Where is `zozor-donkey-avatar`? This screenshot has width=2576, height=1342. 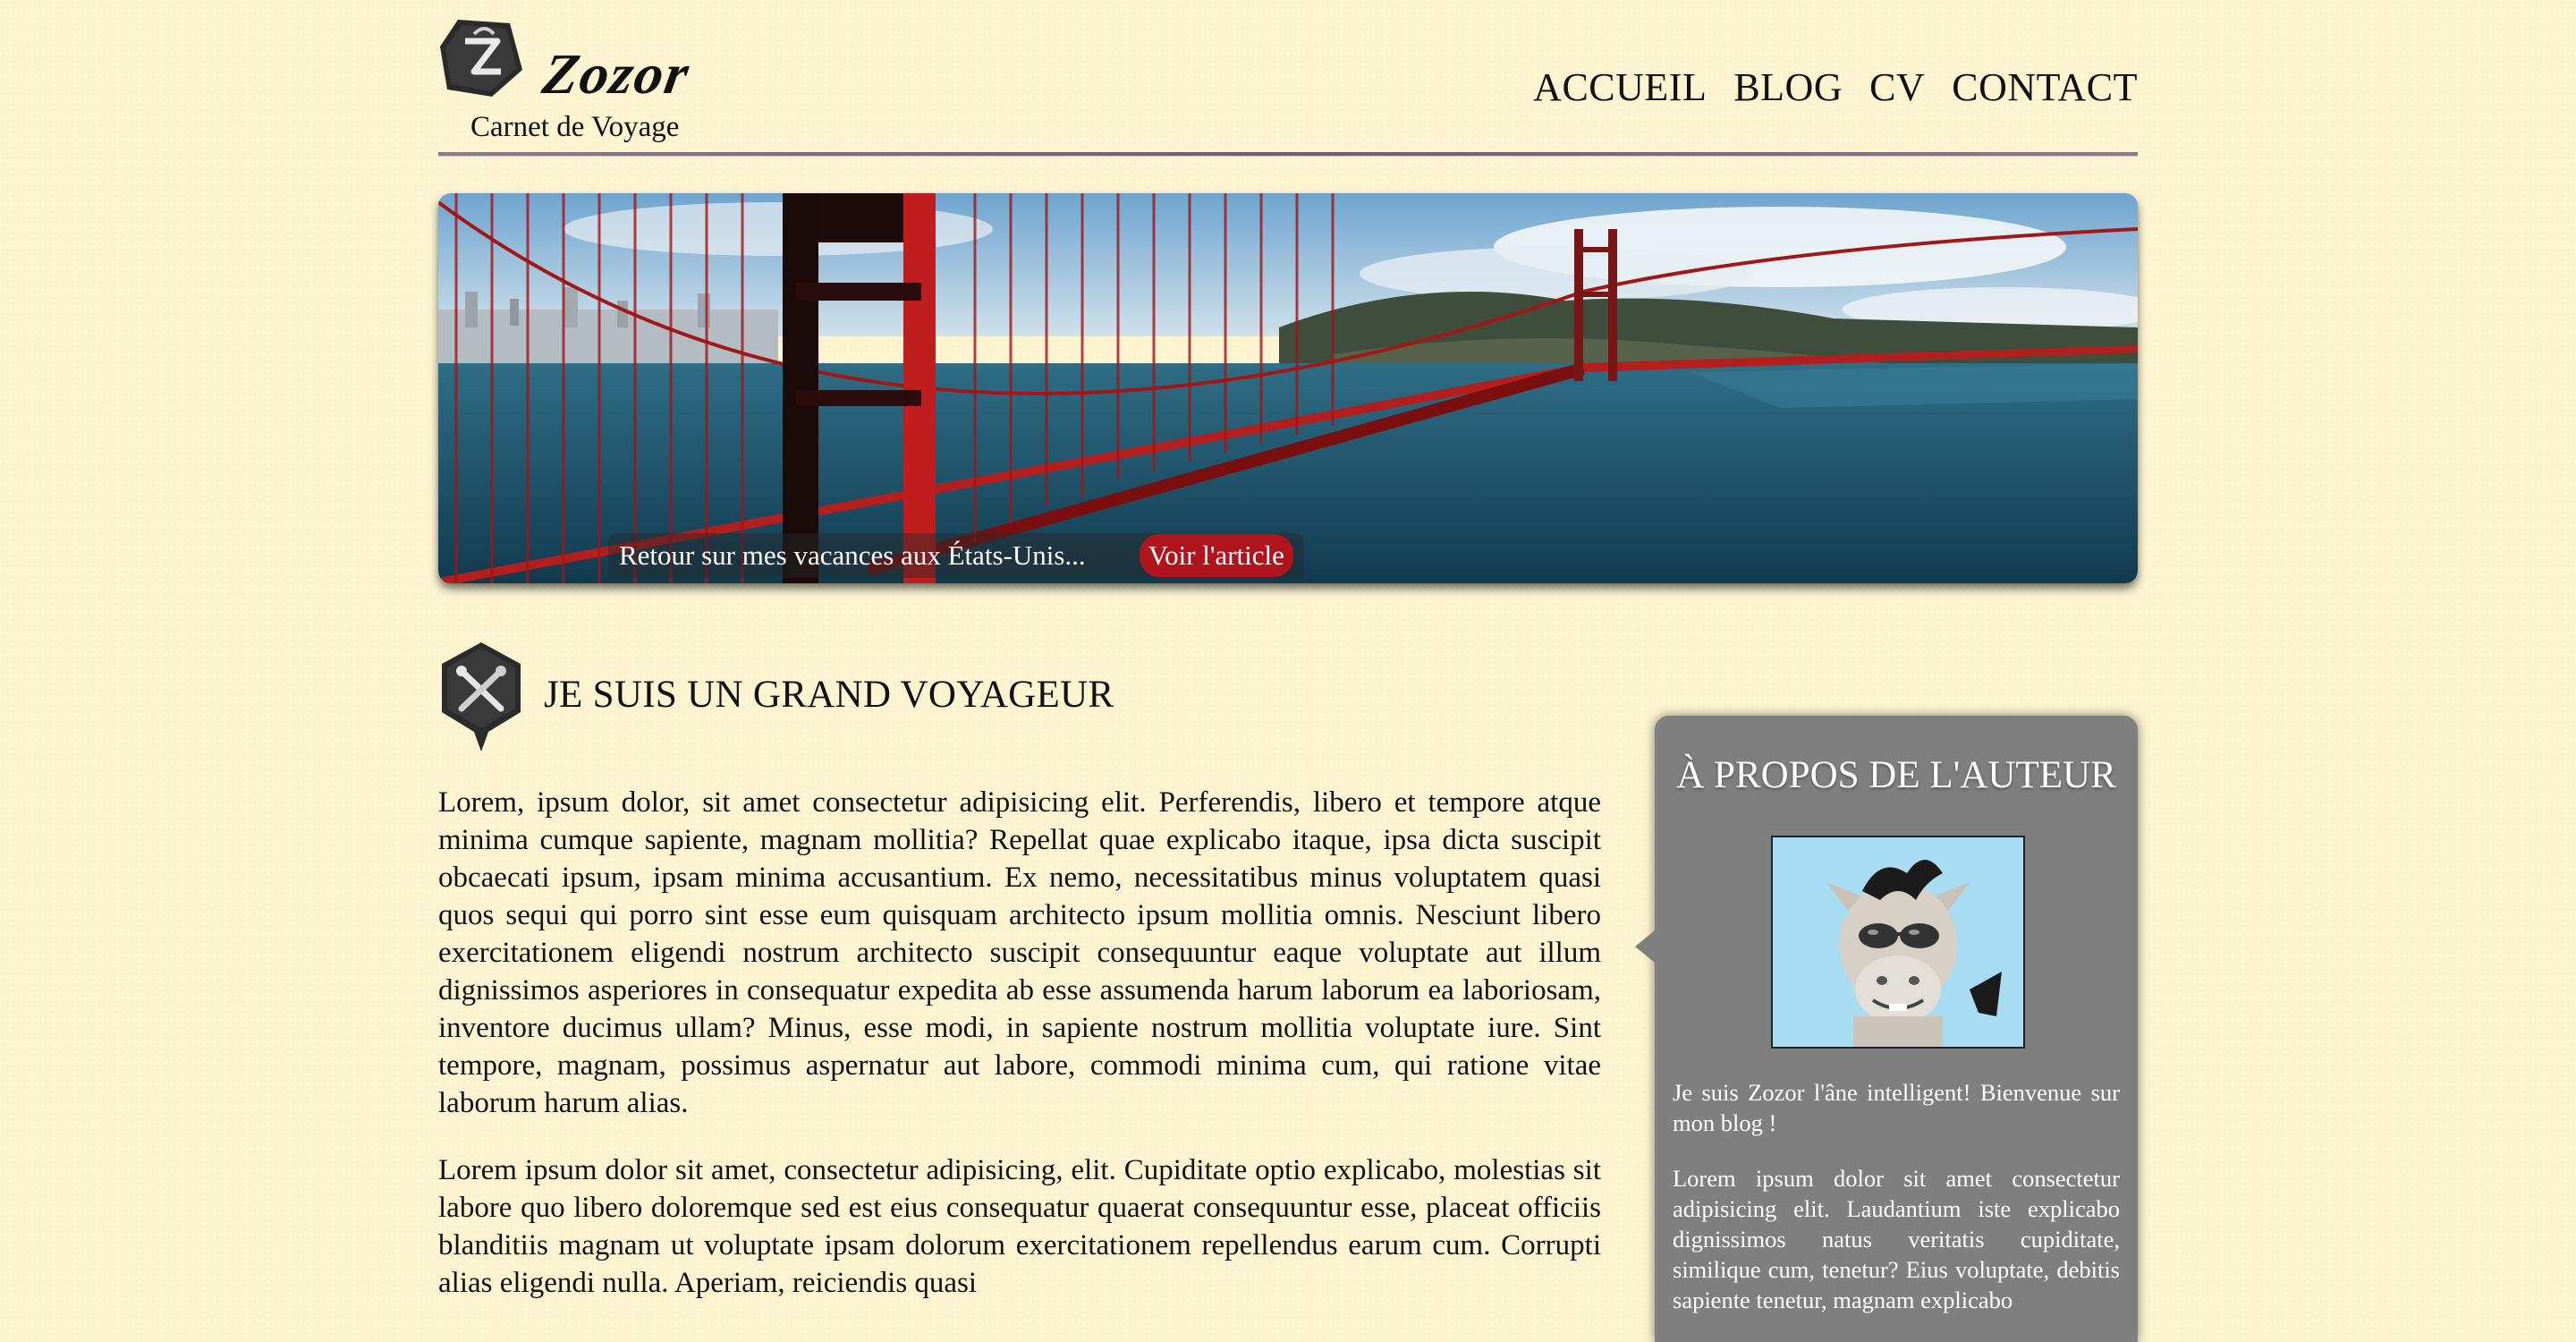 zozor-donkey-avatar is located at coordinates (1898, 942).